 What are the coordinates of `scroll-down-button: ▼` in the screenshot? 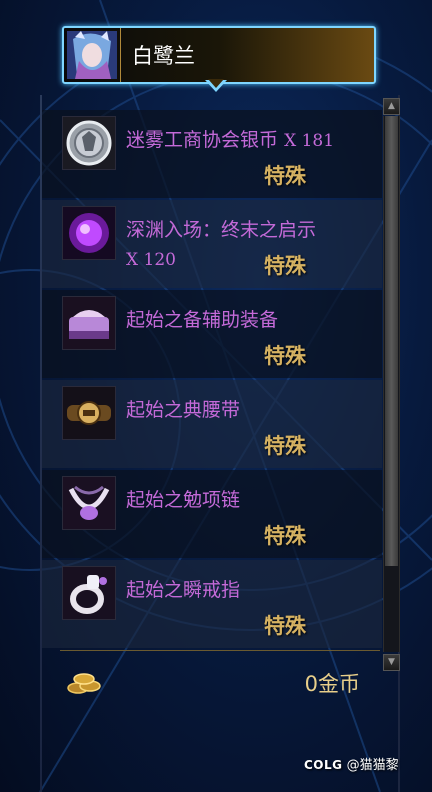 It's located at (391, 662).